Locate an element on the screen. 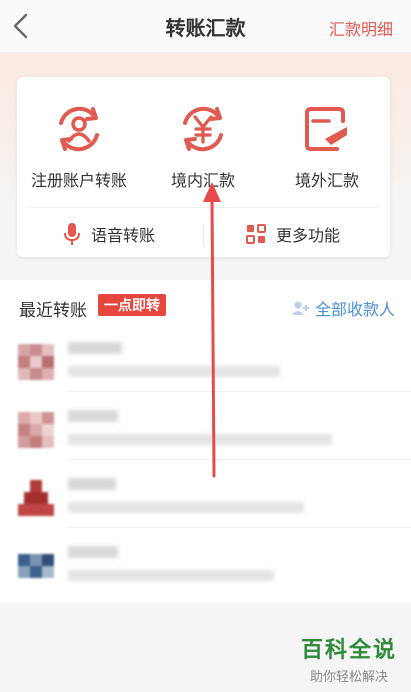 The height and width of the screenshot is (692, 411). watermark-subtitle: 助你轻松解决 is located at coordinates (348, 677).